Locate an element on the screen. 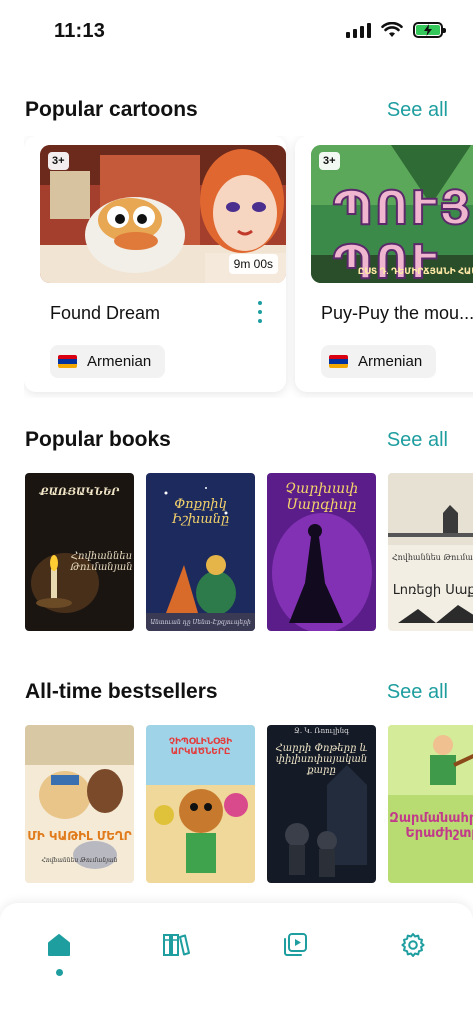 This screenshot has width=473, height=1024. section-title: Popular books is located at coordinates (98, 439).